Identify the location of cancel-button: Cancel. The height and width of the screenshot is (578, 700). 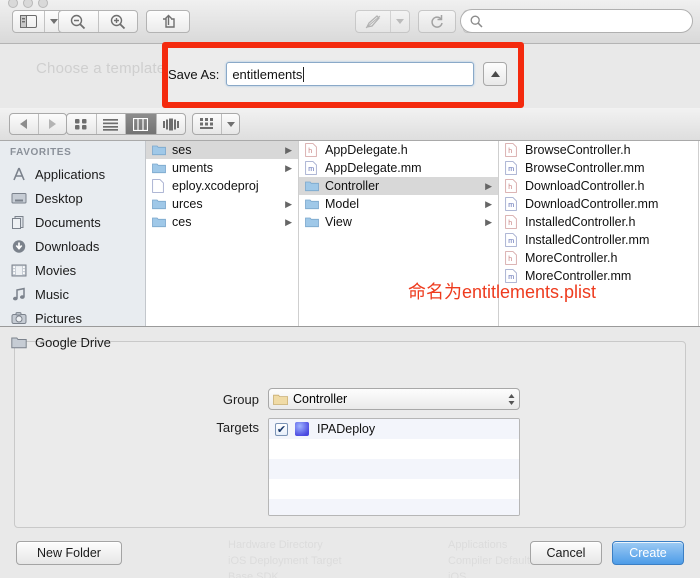
(566, 553).